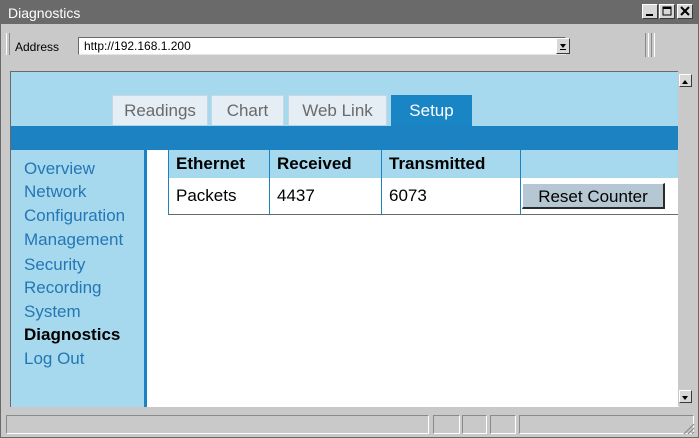 This screenshot has width=699, height=438. What do you see at coordinates (686, 238) in the screenshot?
I see `vertical-scrollbar` at bounding box center [686, 238].